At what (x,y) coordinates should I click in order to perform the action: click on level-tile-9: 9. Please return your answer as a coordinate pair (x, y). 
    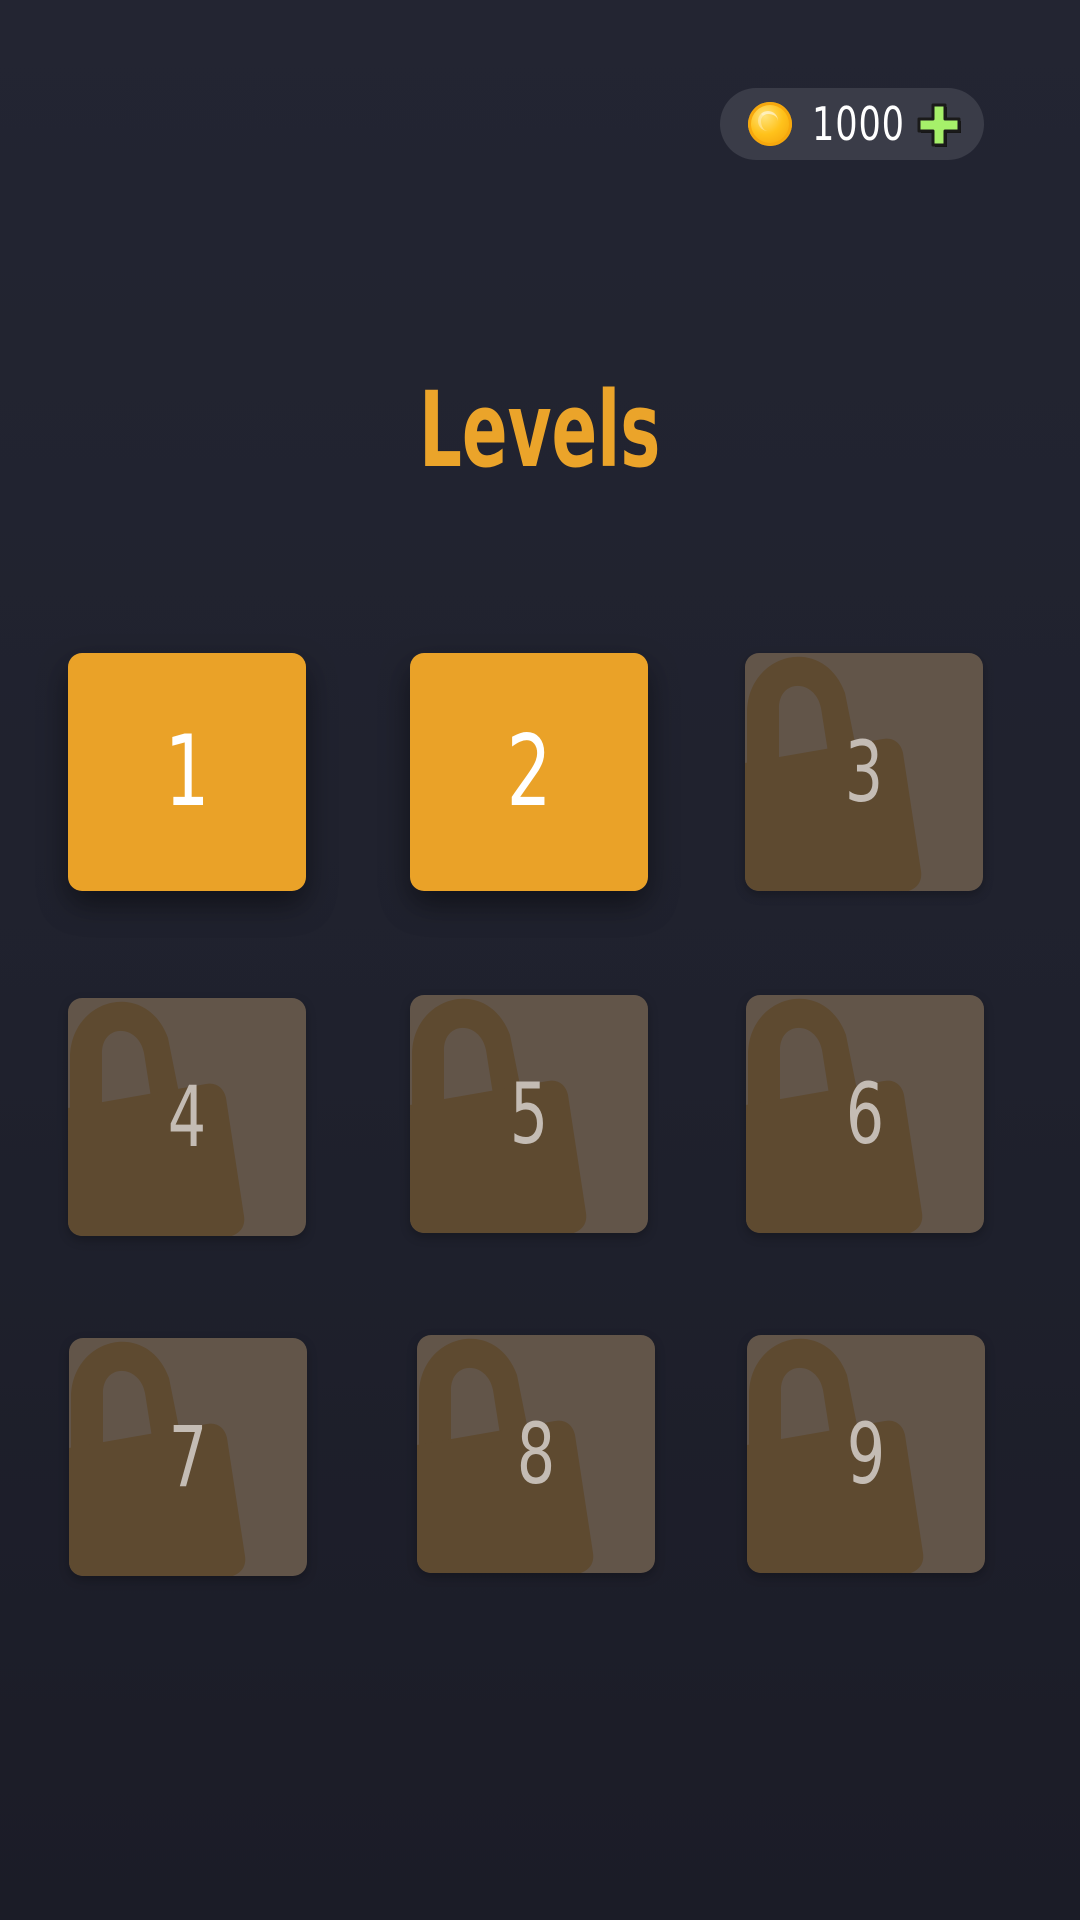
    Looking at the image, I should click on (866, 1454).